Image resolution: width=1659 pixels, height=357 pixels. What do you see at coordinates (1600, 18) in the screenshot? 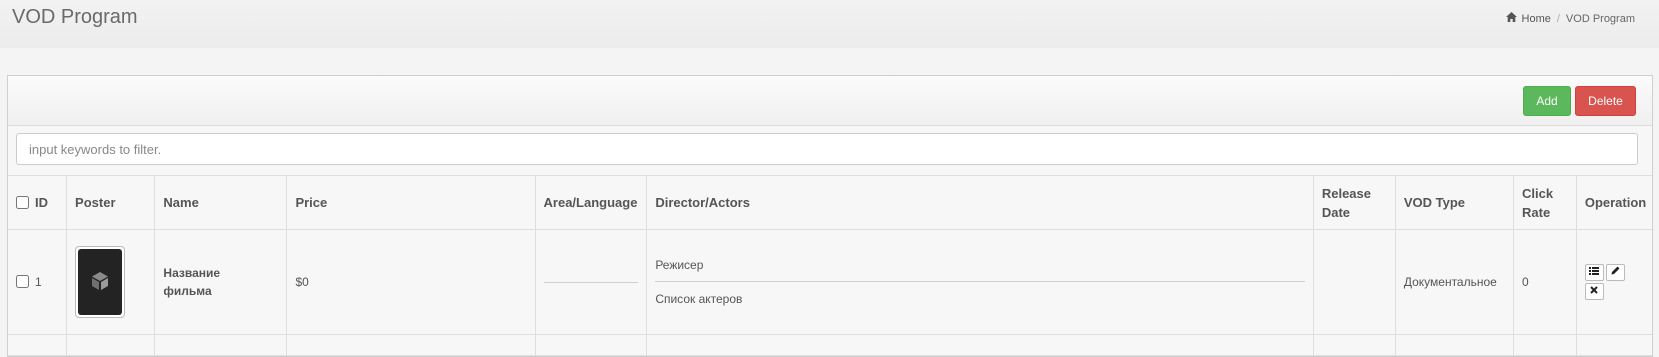
I see `breadcrumb-current: VOD Program` at bounding box center [1600, 18].